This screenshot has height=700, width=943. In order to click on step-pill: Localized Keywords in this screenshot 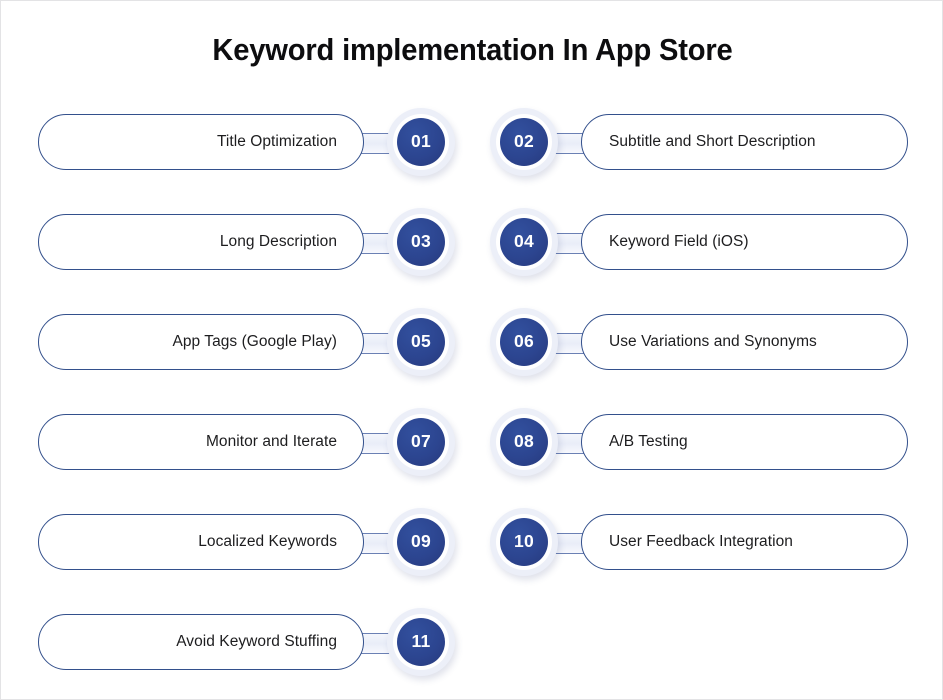, I will do `click(201, 542)`.